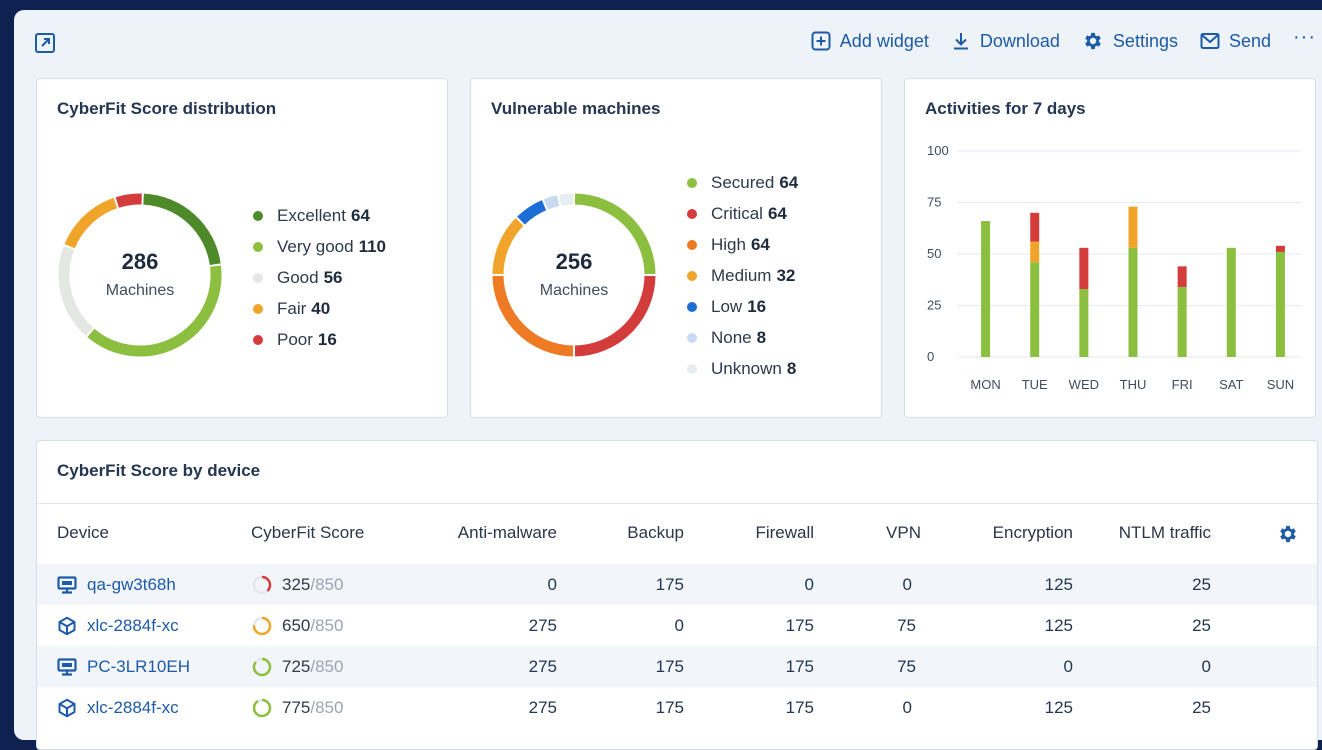 This screenshot has width=1322, height=750. Describe the element at coordinates (731, 337) in the screenshot. I see `legend-label: None` at that location.